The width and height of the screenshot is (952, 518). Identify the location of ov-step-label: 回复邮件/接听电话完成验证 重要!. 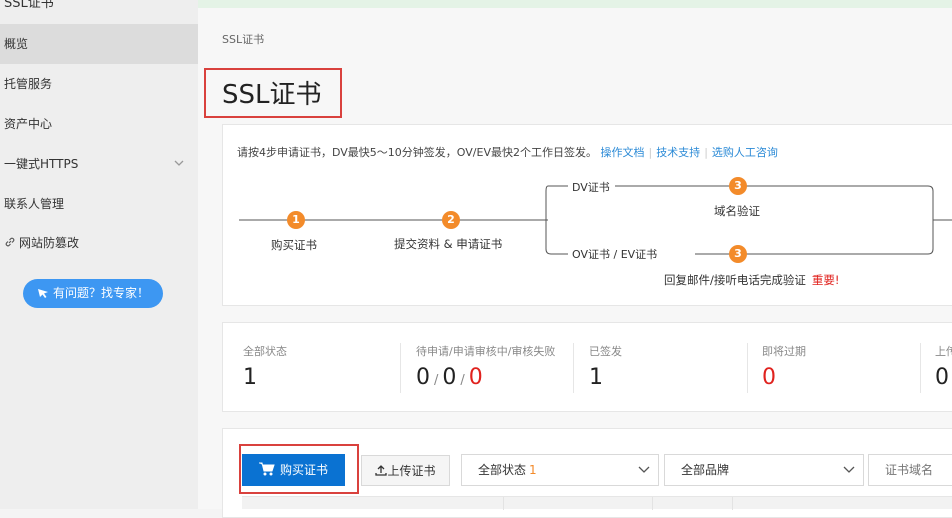
(752, 280).